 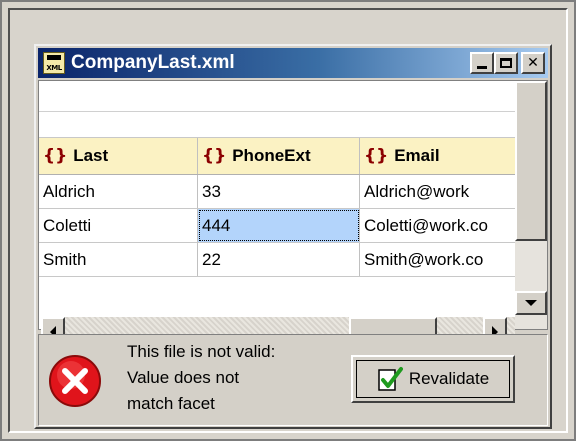 I want to click on maximize-icon, so click(x=506, y=63).